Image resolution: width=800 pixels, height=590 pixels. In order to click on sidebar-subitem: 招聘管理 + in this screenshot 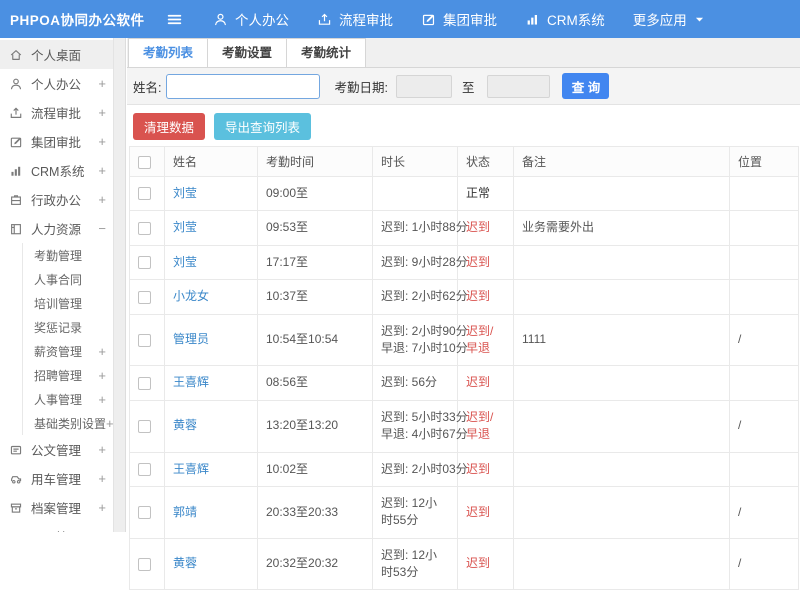, I will do `click(68, 375)`.